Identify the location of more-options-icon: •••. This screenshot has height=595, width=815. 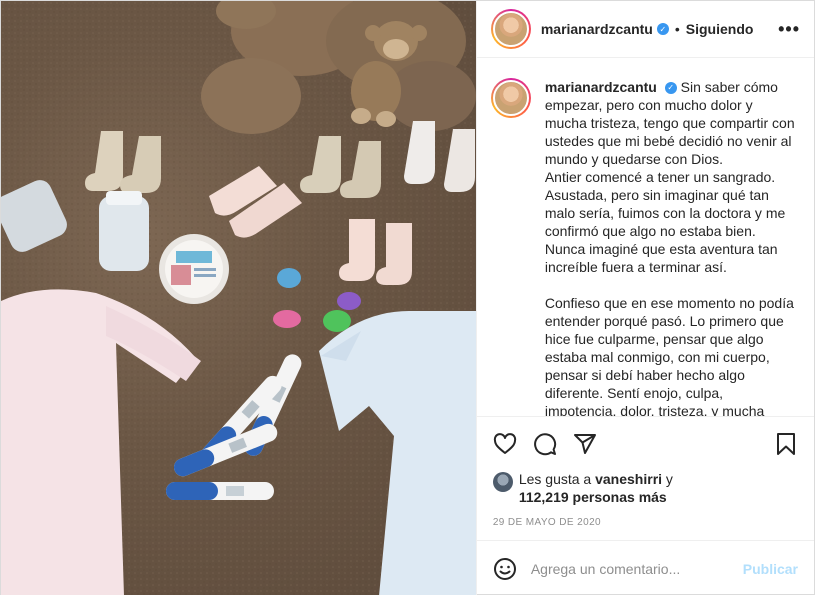
(789, 29).